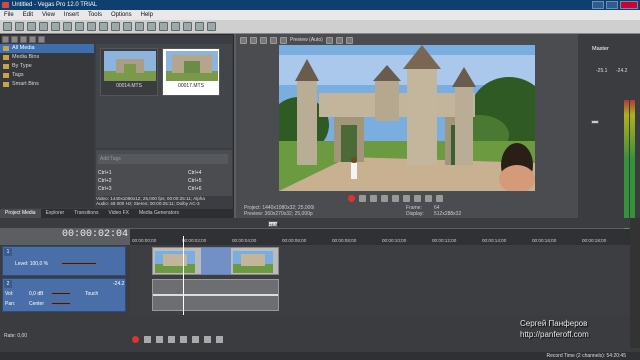  Describe the element at coordinates (195, 189) in the screenshot. I see `shortcut-6: Ctrl+6` at that location.